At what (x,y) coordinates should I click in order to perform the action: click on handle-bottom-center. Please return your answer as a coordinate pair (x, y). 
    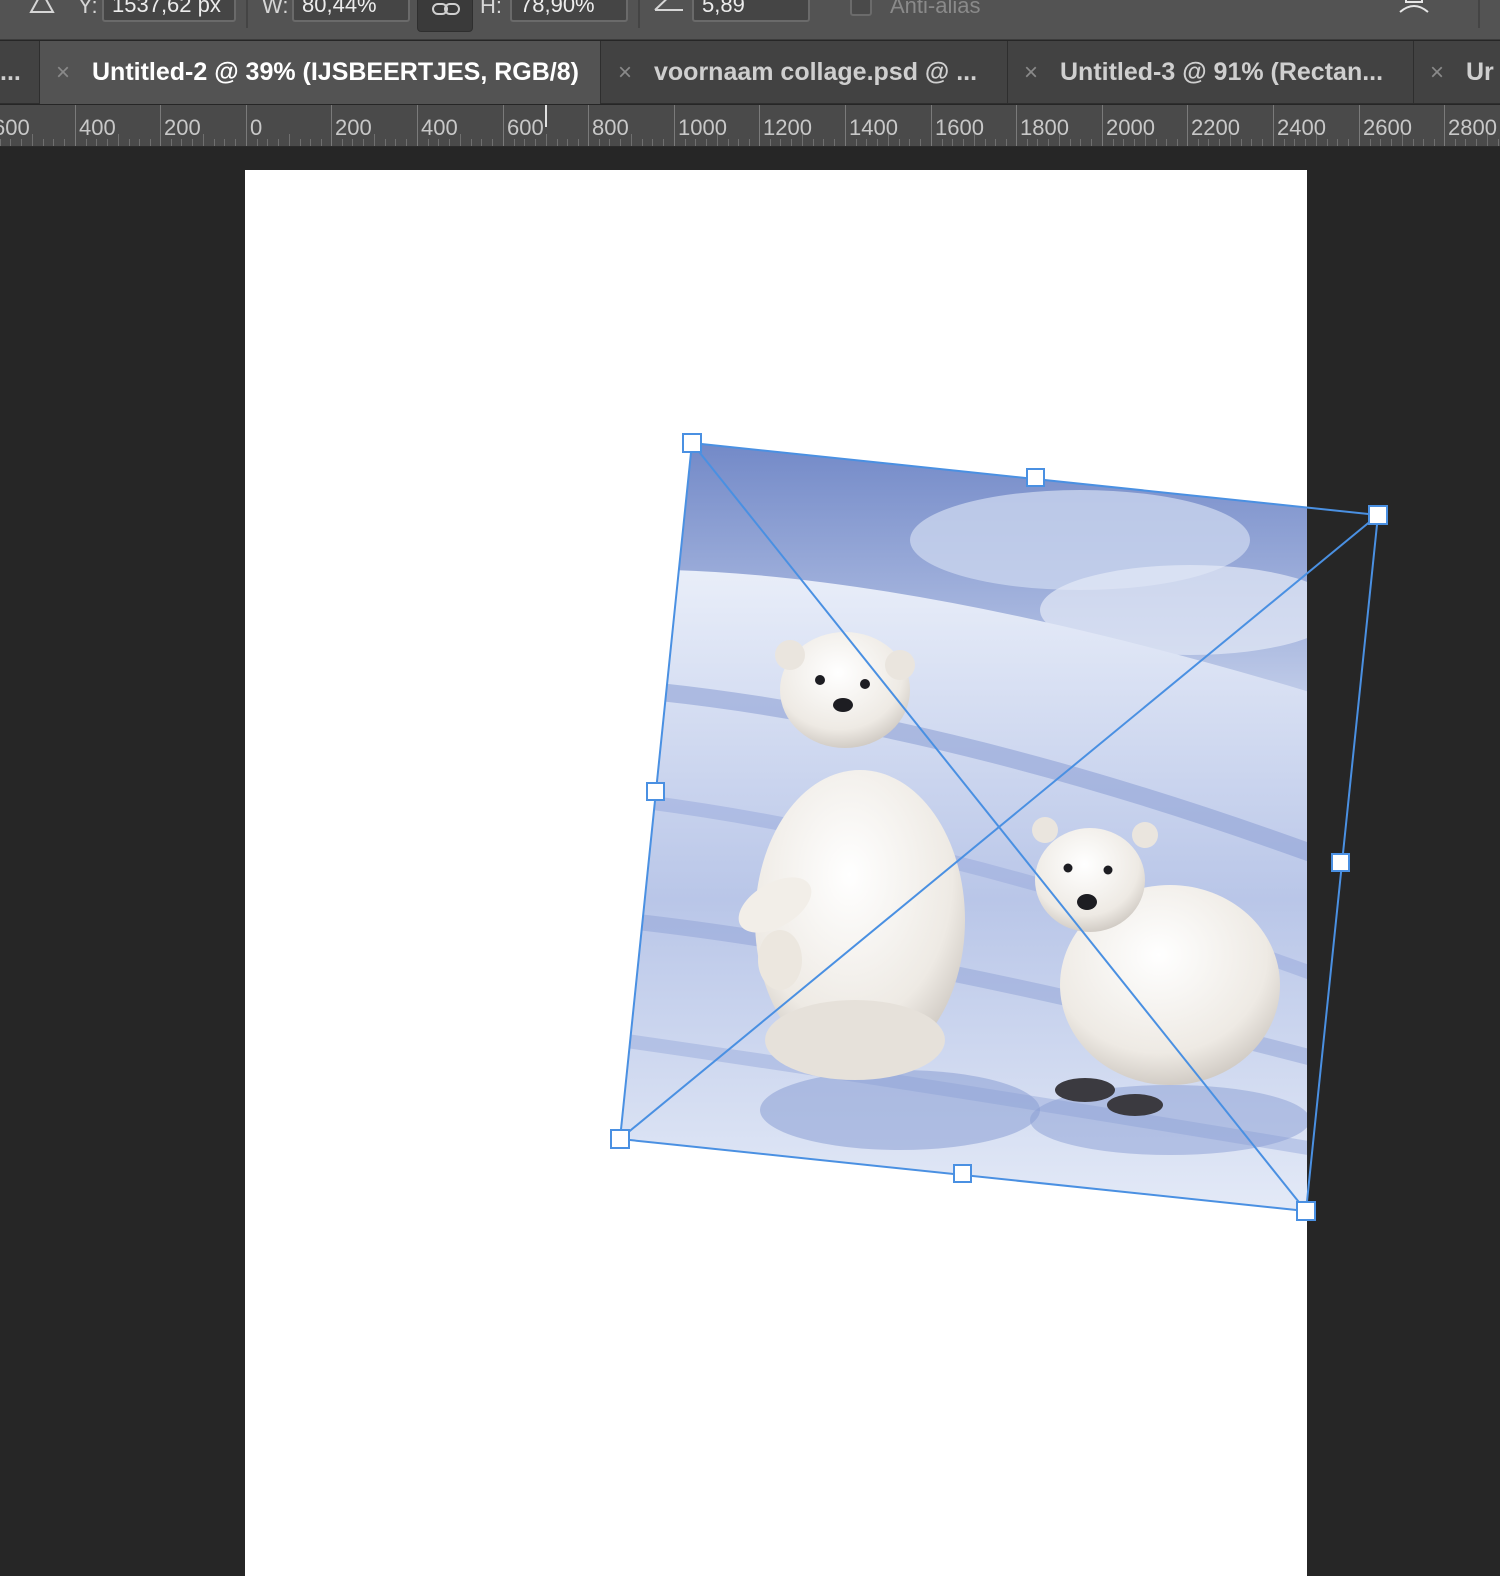
    Looking at the image, I should click on (962, 1173).